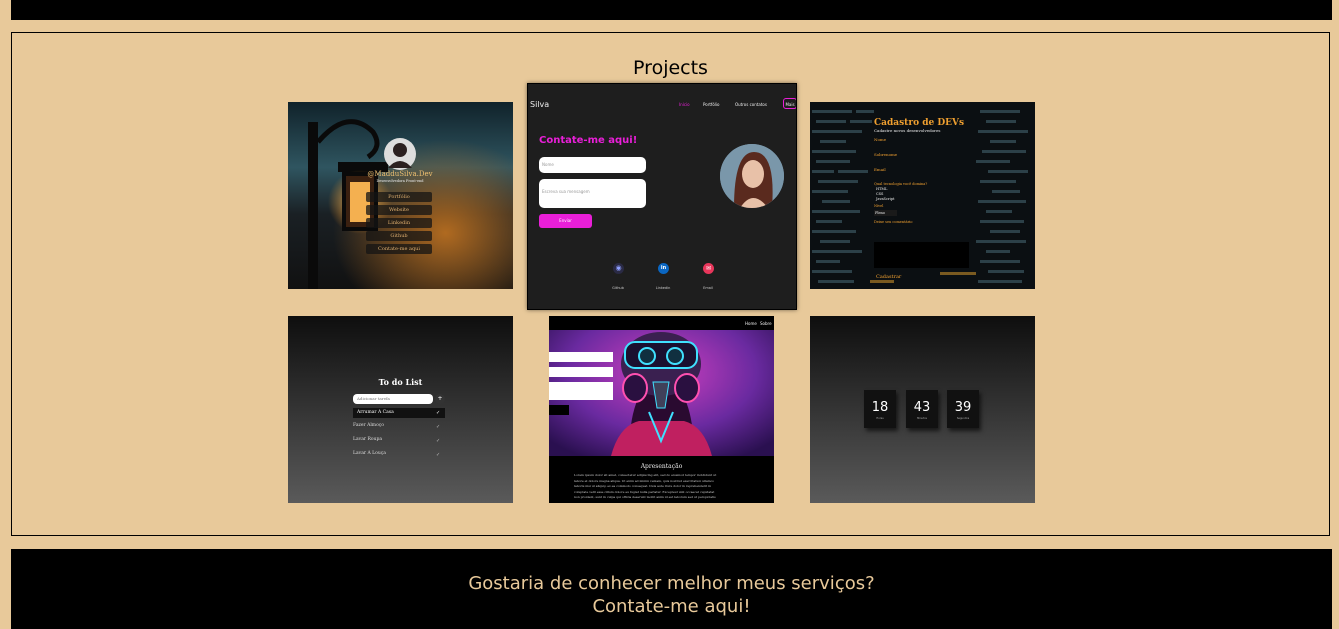  Describe the element at coordinates (789, 103) in the screenshot. I see `portfolio-nav-more: Mais` at that location.